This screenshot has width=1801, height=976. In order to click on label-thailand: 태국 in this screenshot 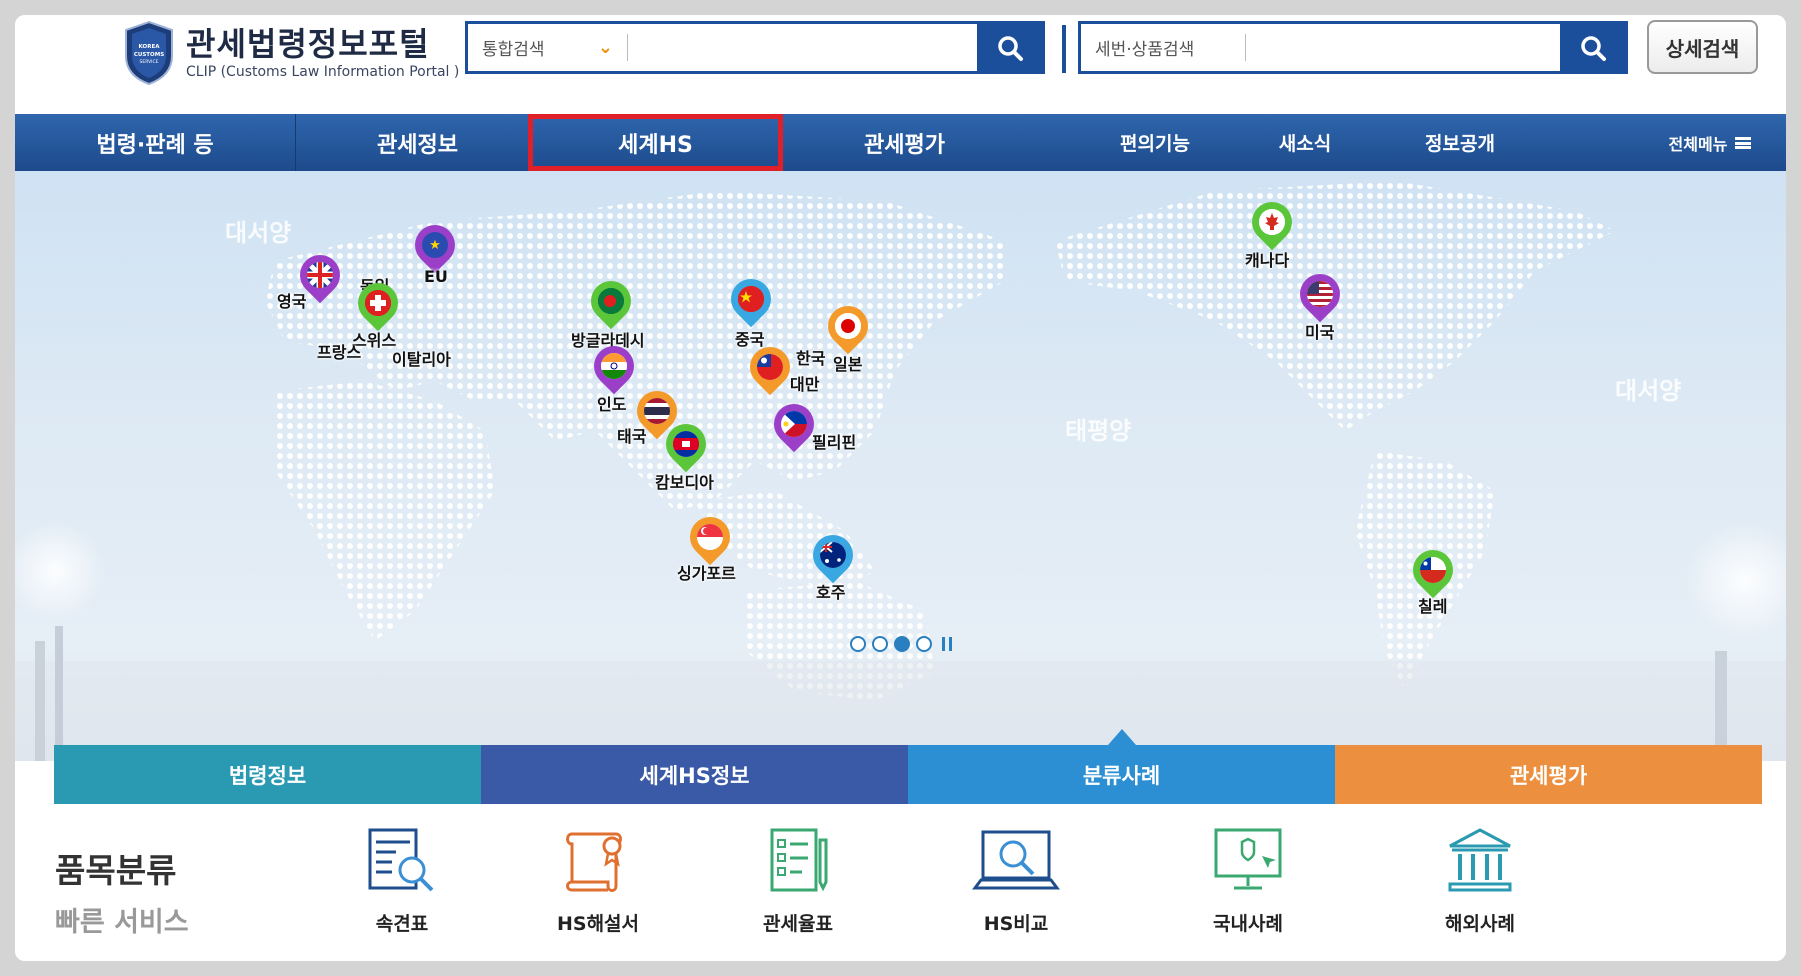, I will do `click(632, 436)`.